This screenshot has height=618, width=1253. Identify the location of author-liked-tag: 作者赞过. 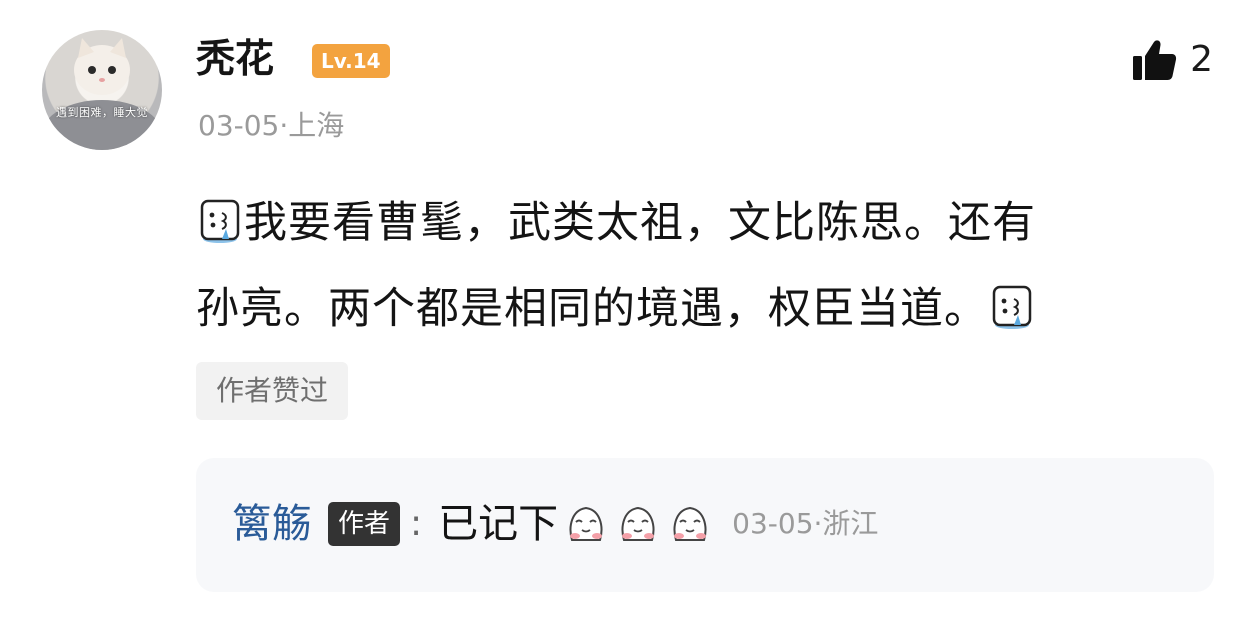
(272, 391).